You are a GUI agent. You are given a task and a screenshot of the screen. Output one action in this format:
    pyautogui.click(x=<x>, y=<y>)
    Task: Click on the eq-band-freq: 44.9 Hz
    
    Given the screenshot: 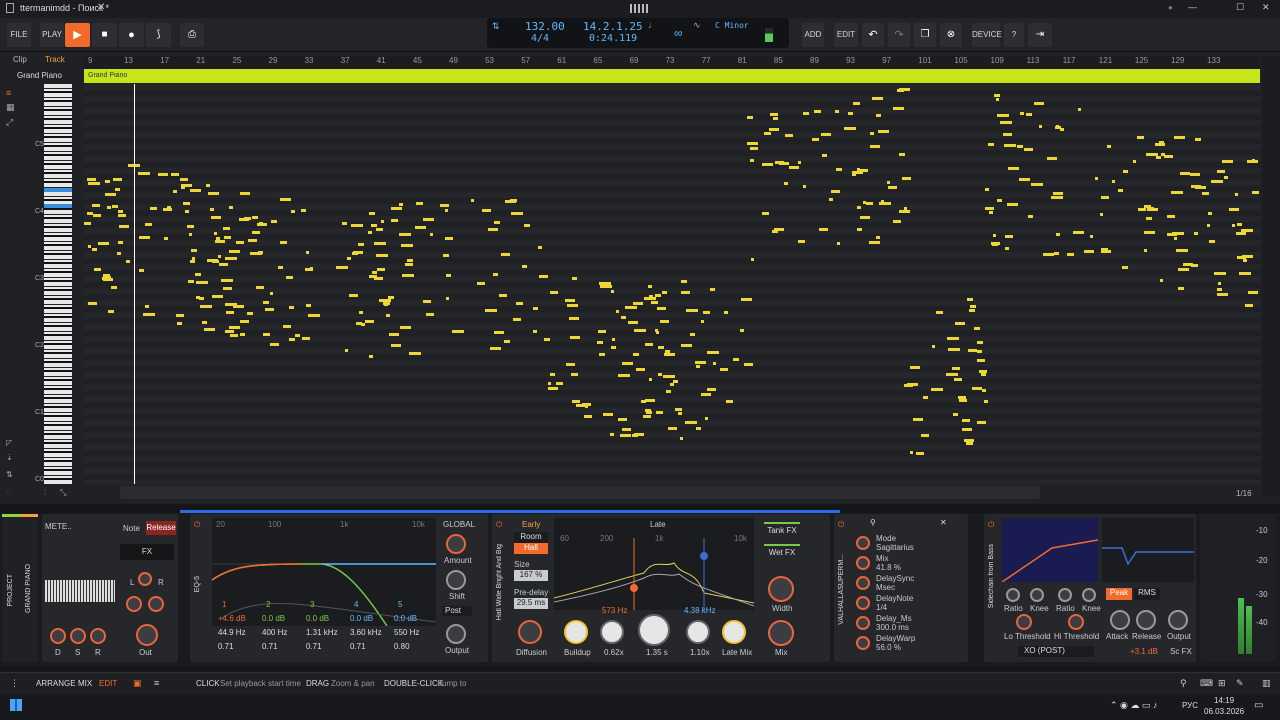 What is the action you would take?
    pyautogui.click(x=232, y=632)
    